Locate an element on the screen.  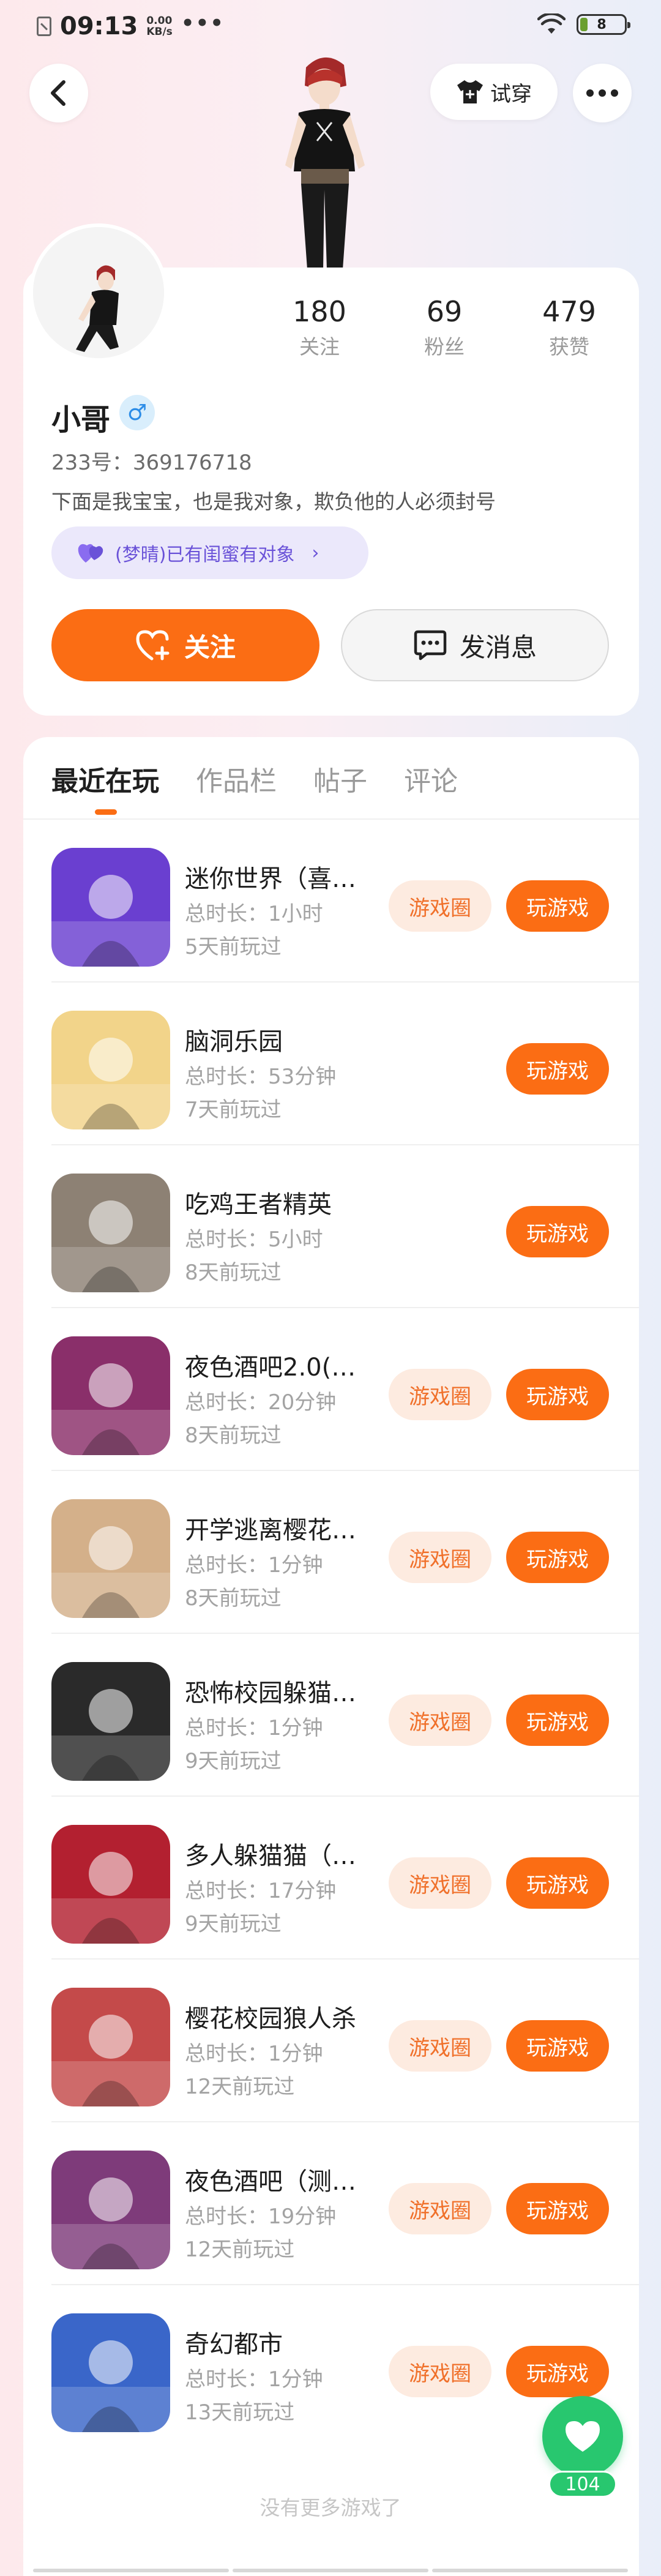
network-speed-value: 0.00 is located at coordinates (160, 21).